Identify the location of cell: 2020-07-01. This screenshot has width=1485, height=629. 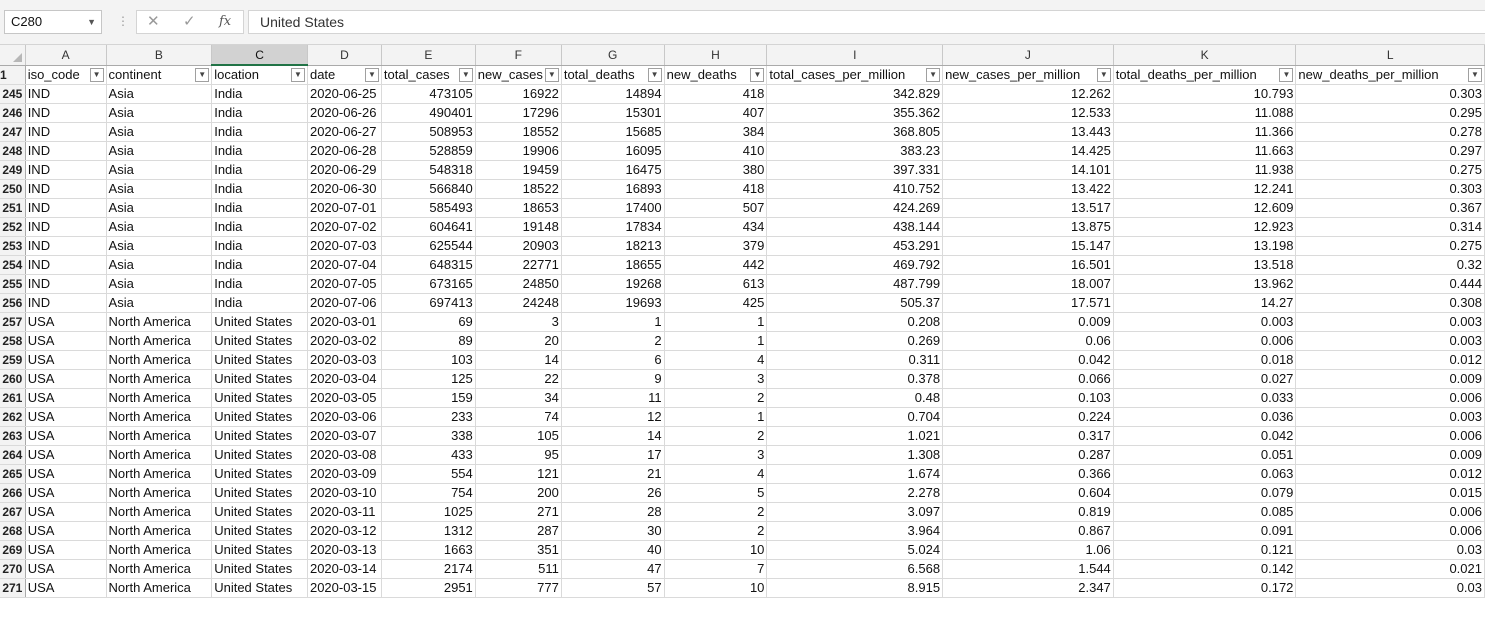
(344, 208).